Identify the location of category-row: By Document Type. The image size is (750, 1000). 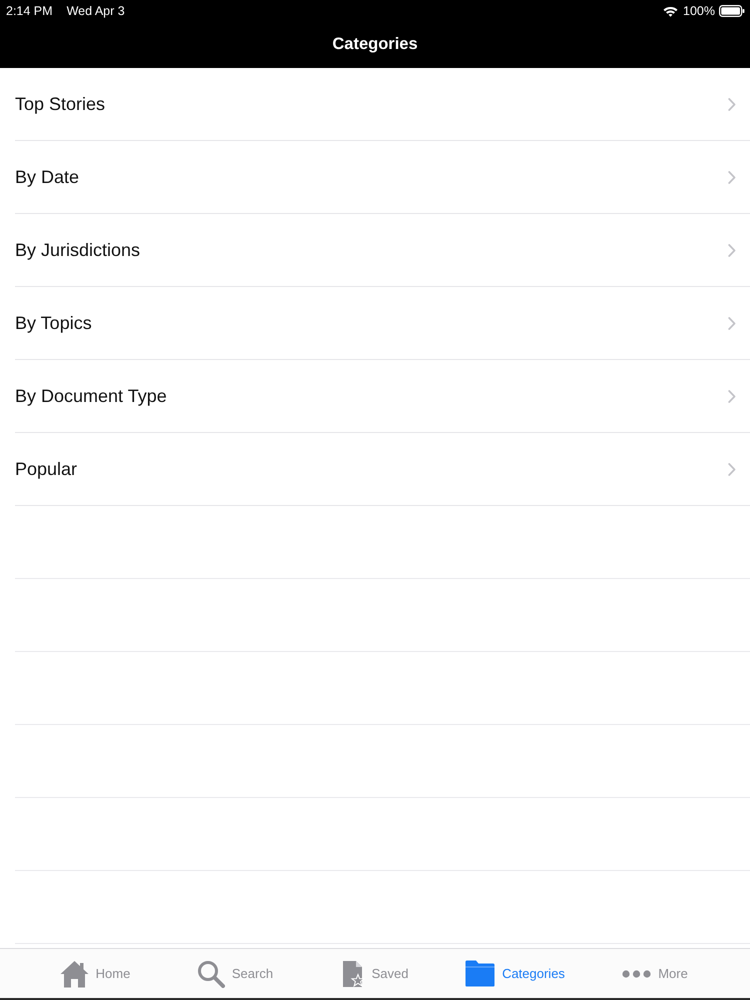
(382, 396).